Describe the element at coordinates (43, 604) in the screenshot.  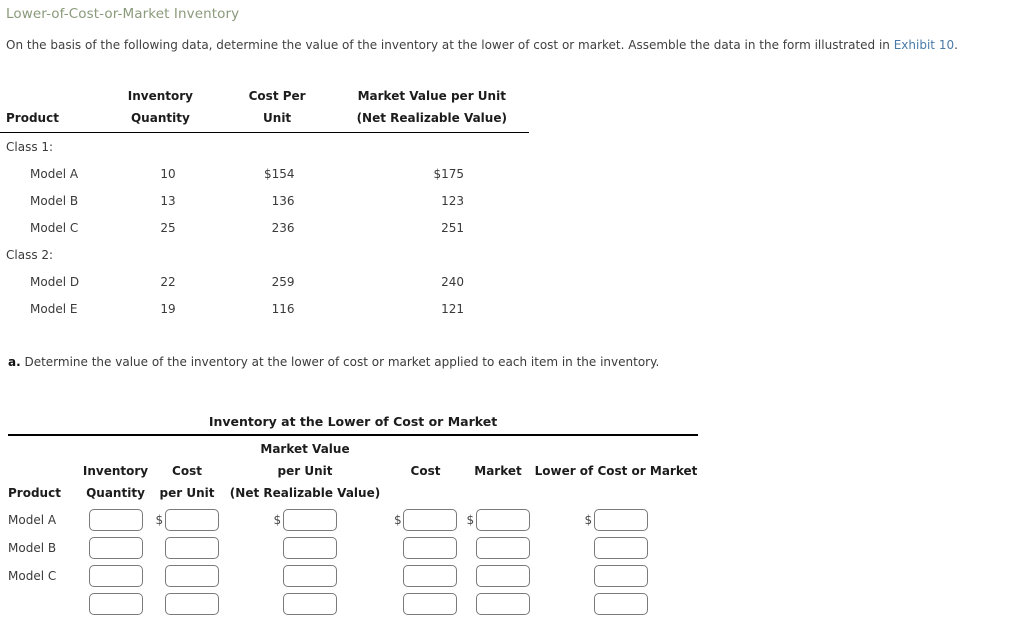
I see `form-row-product-label` at that location.